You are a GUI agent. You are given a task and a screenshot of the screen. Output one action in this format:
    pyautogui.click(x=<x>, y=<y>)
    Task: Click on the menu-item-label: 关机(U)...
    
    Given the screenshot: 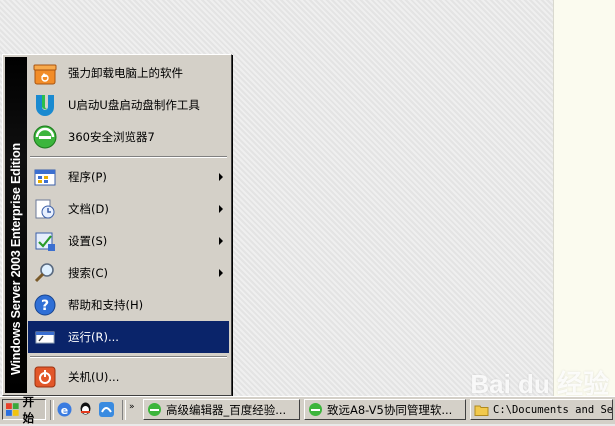 What is the action you would take?
    pyautogui.click(x=94, y=377)
    